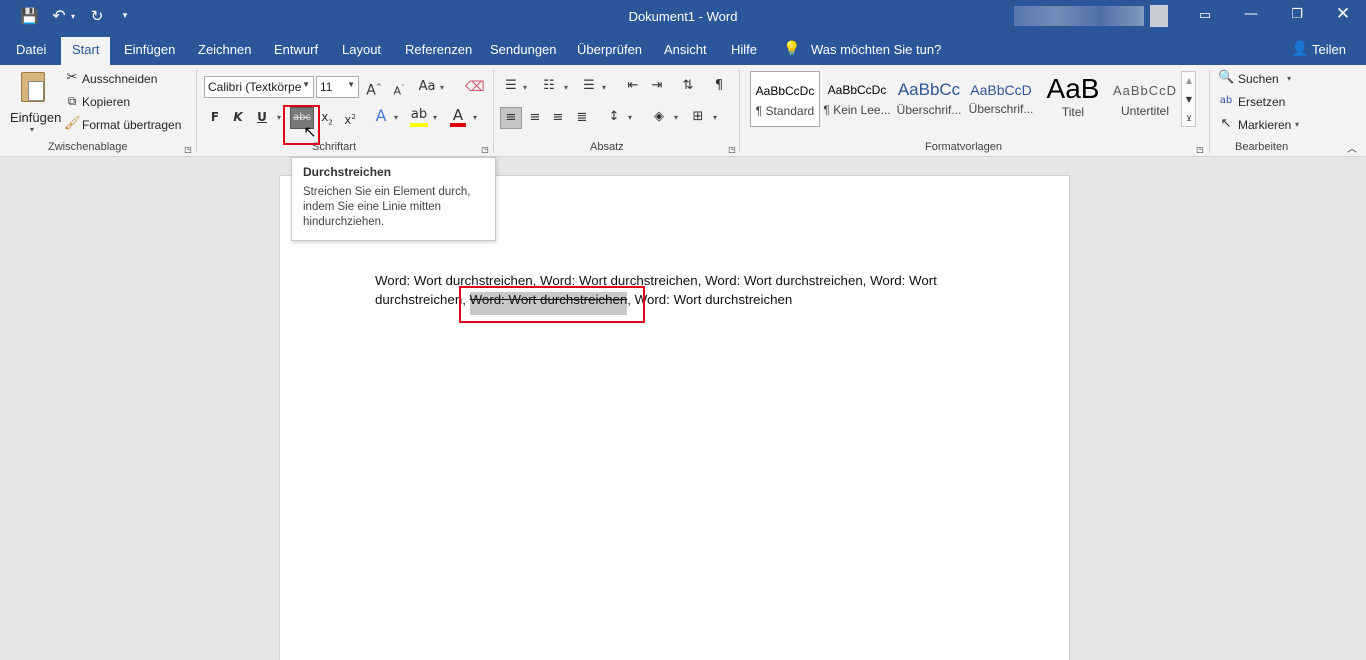 The width and height of the screenshot is (1366, 660). I want to click on styles-scroll-down-icon: ▼, so click(1189, 100).